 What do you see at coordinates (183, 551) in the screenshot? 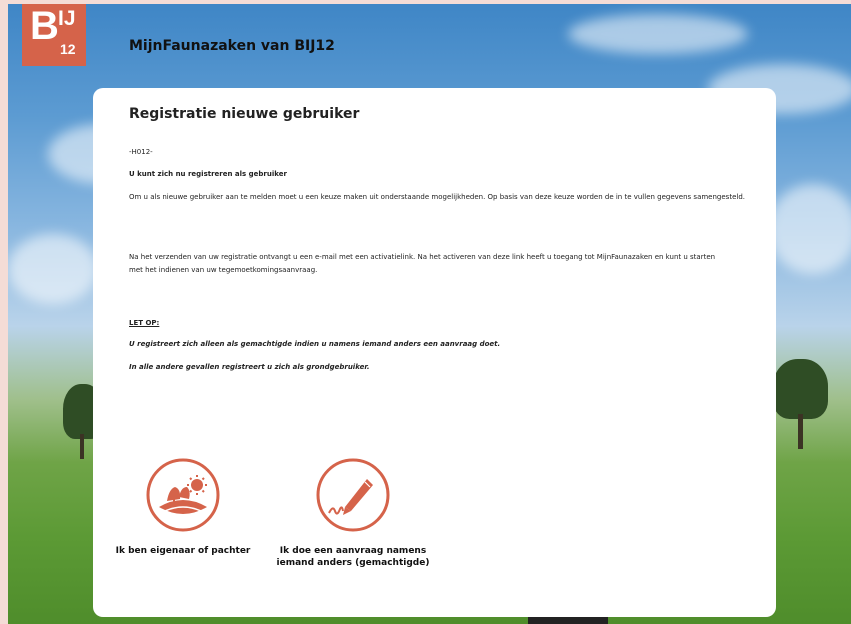
I see `owner-option-label: Ik ben eigenaar of pachter` at bounding box center [183, 551].